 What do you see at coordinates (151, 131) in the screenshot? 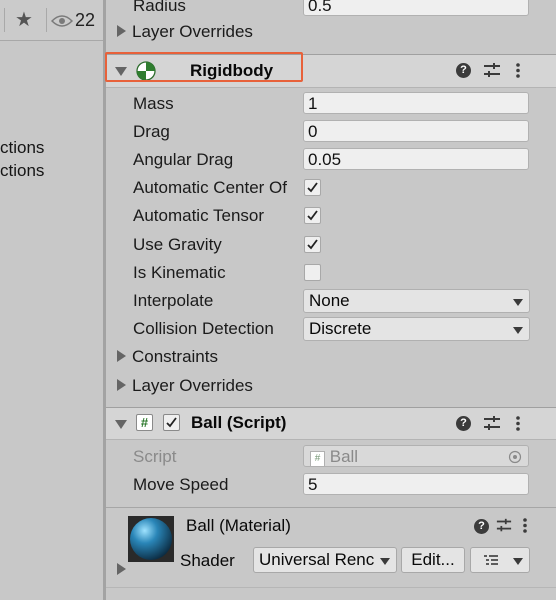
I see `drag-label: Drag` at bounding box center [151, 131].